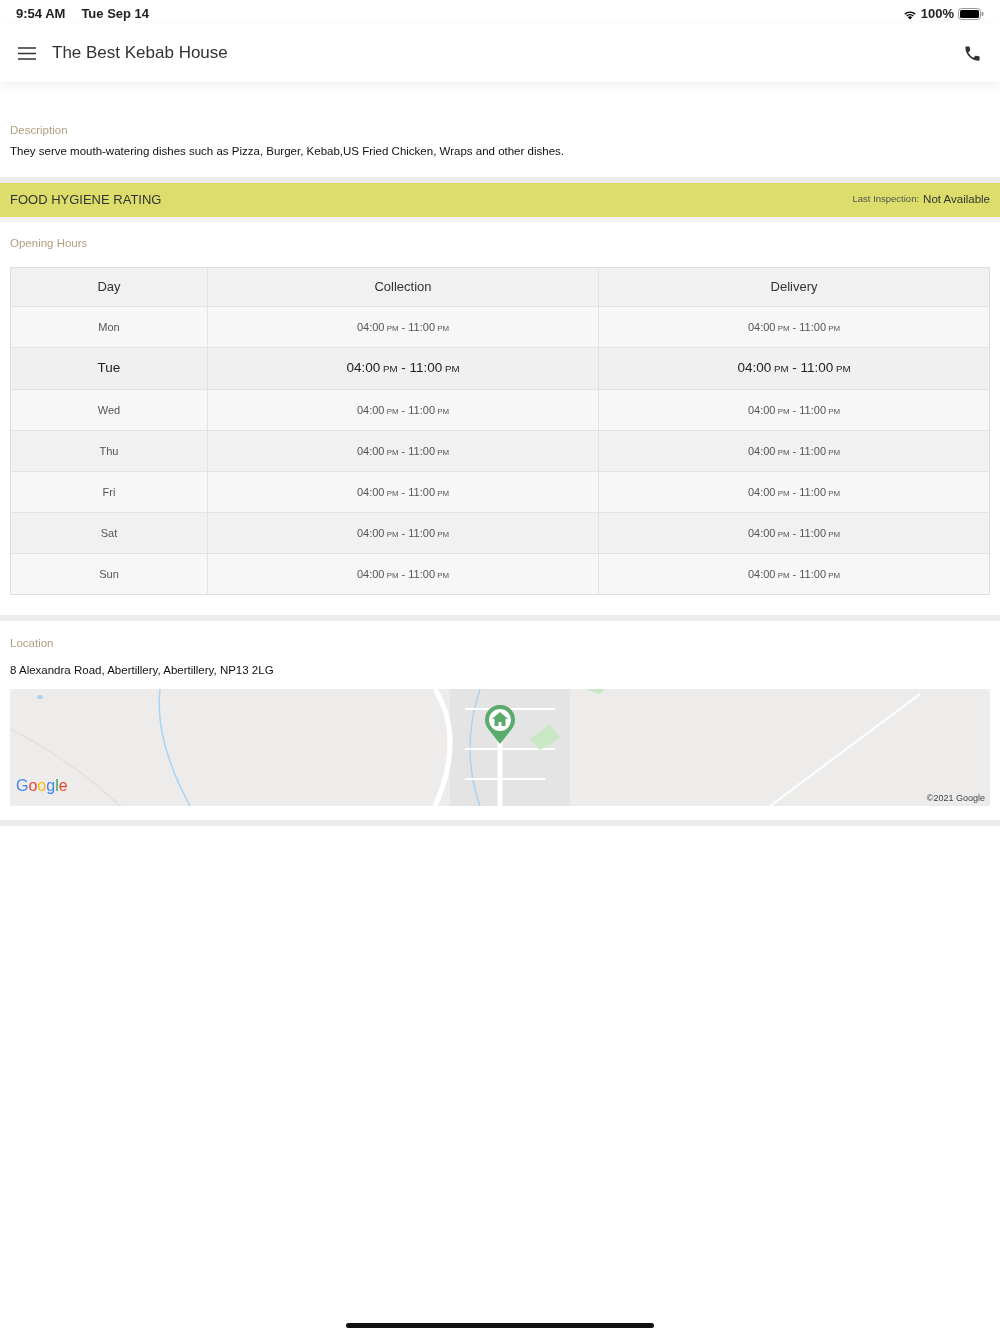  Describe the element at coordinates (115, 14) in the screenshot. I see `status-date: Tue Sep 14` at that location.